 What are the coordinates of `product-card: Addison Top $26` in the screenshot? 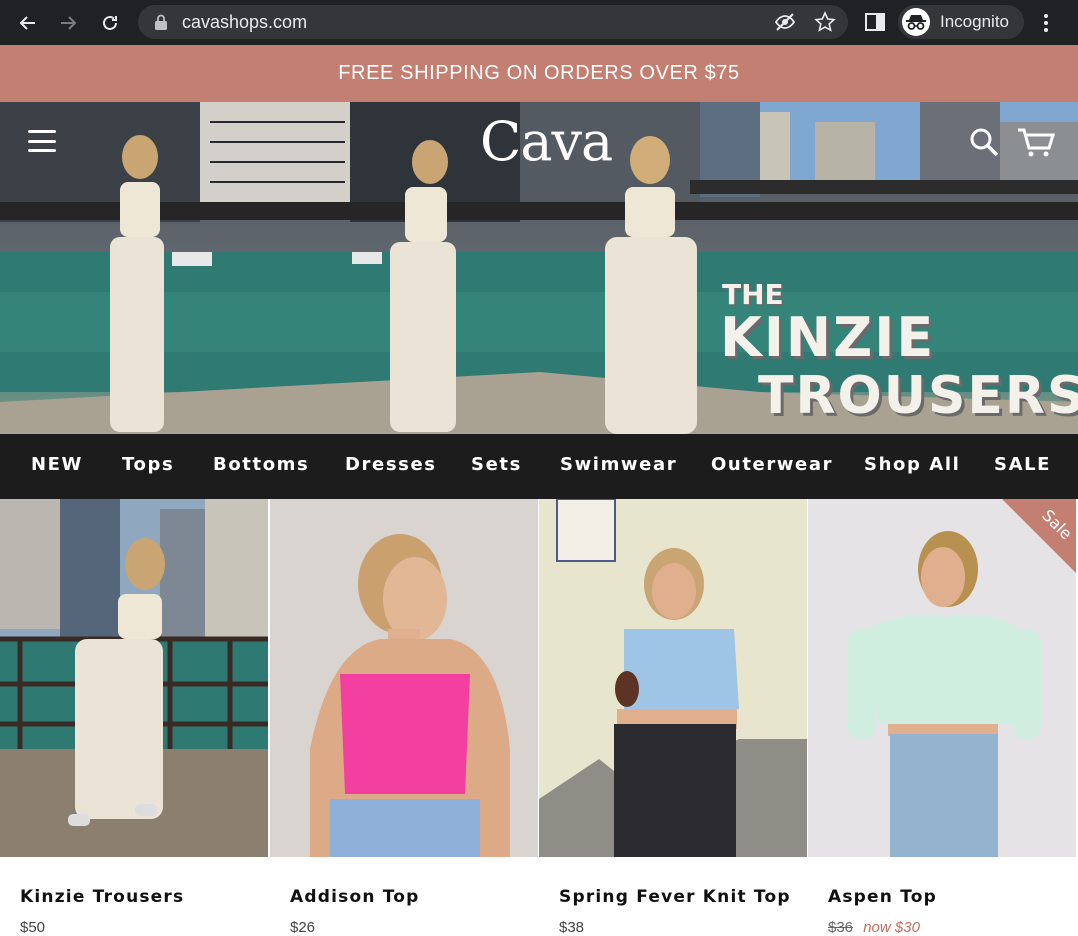 It's located at (404, 717).